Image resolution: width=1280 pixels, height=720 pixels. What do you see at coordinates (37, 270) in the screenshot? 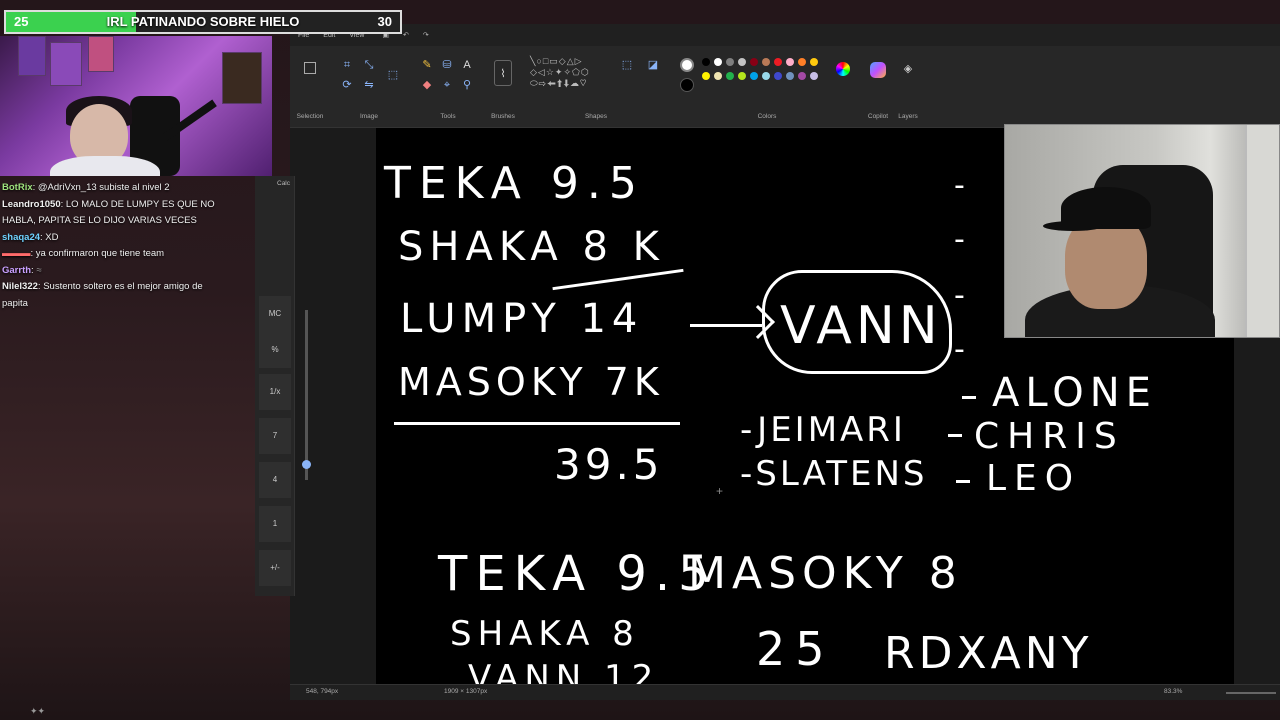
I see `emote-icon: ≈` at bounding box center [37, 270].